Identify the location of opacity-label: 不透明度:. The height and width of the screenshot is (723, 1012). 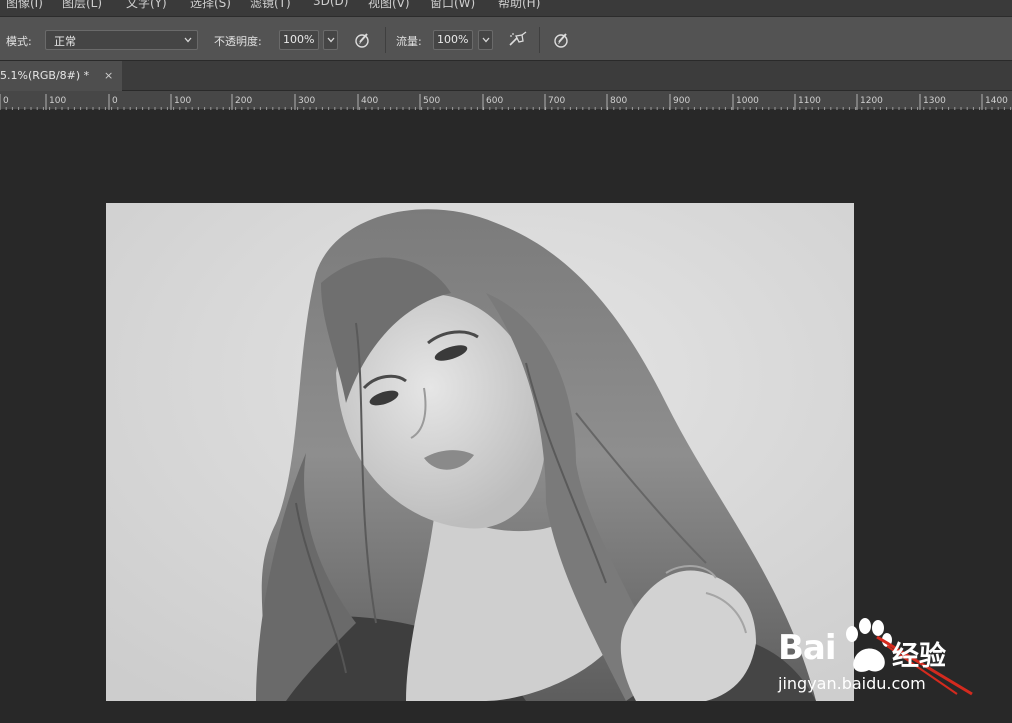
(238, 41).